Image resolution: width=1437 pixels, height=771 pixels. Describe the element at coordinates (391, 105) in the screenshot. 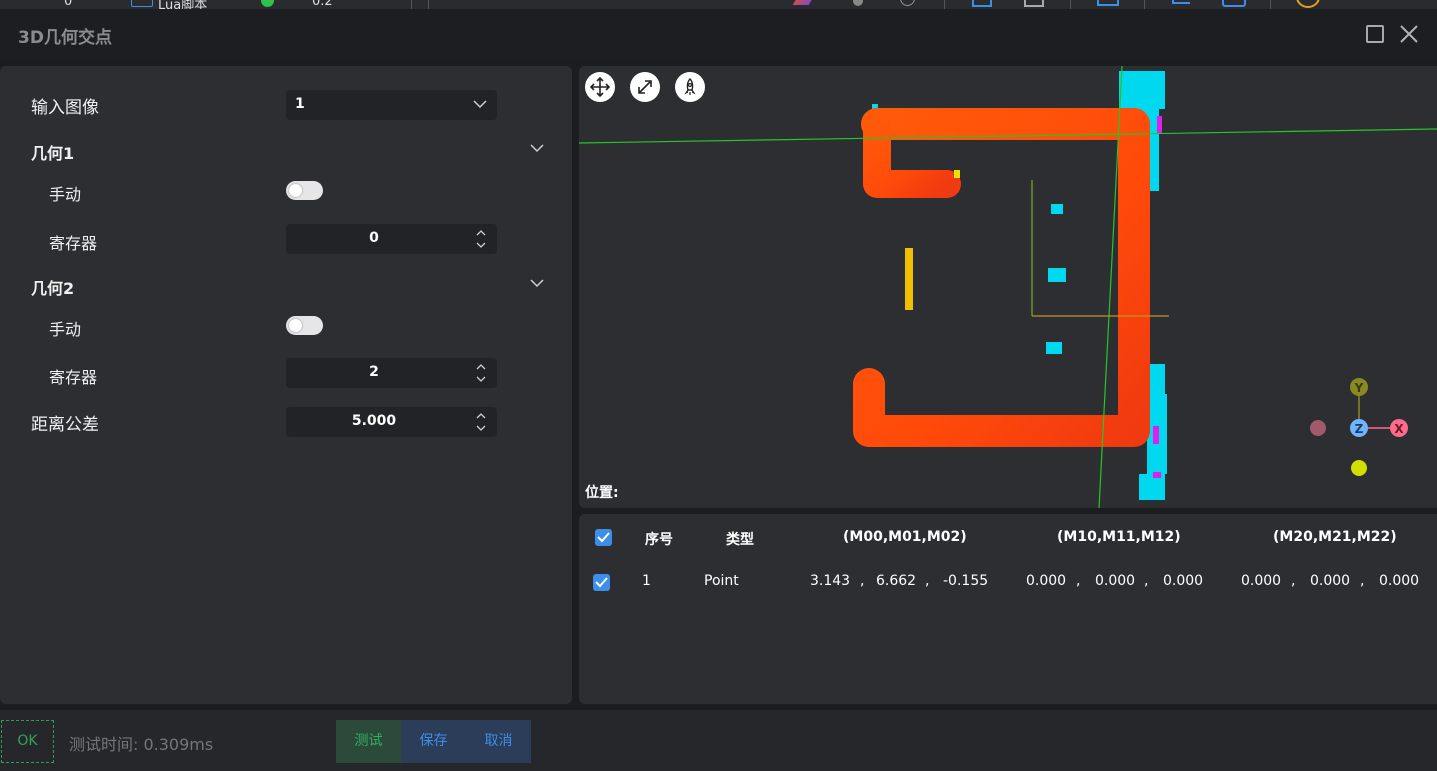

I see `input-image-select: 1` at that location.